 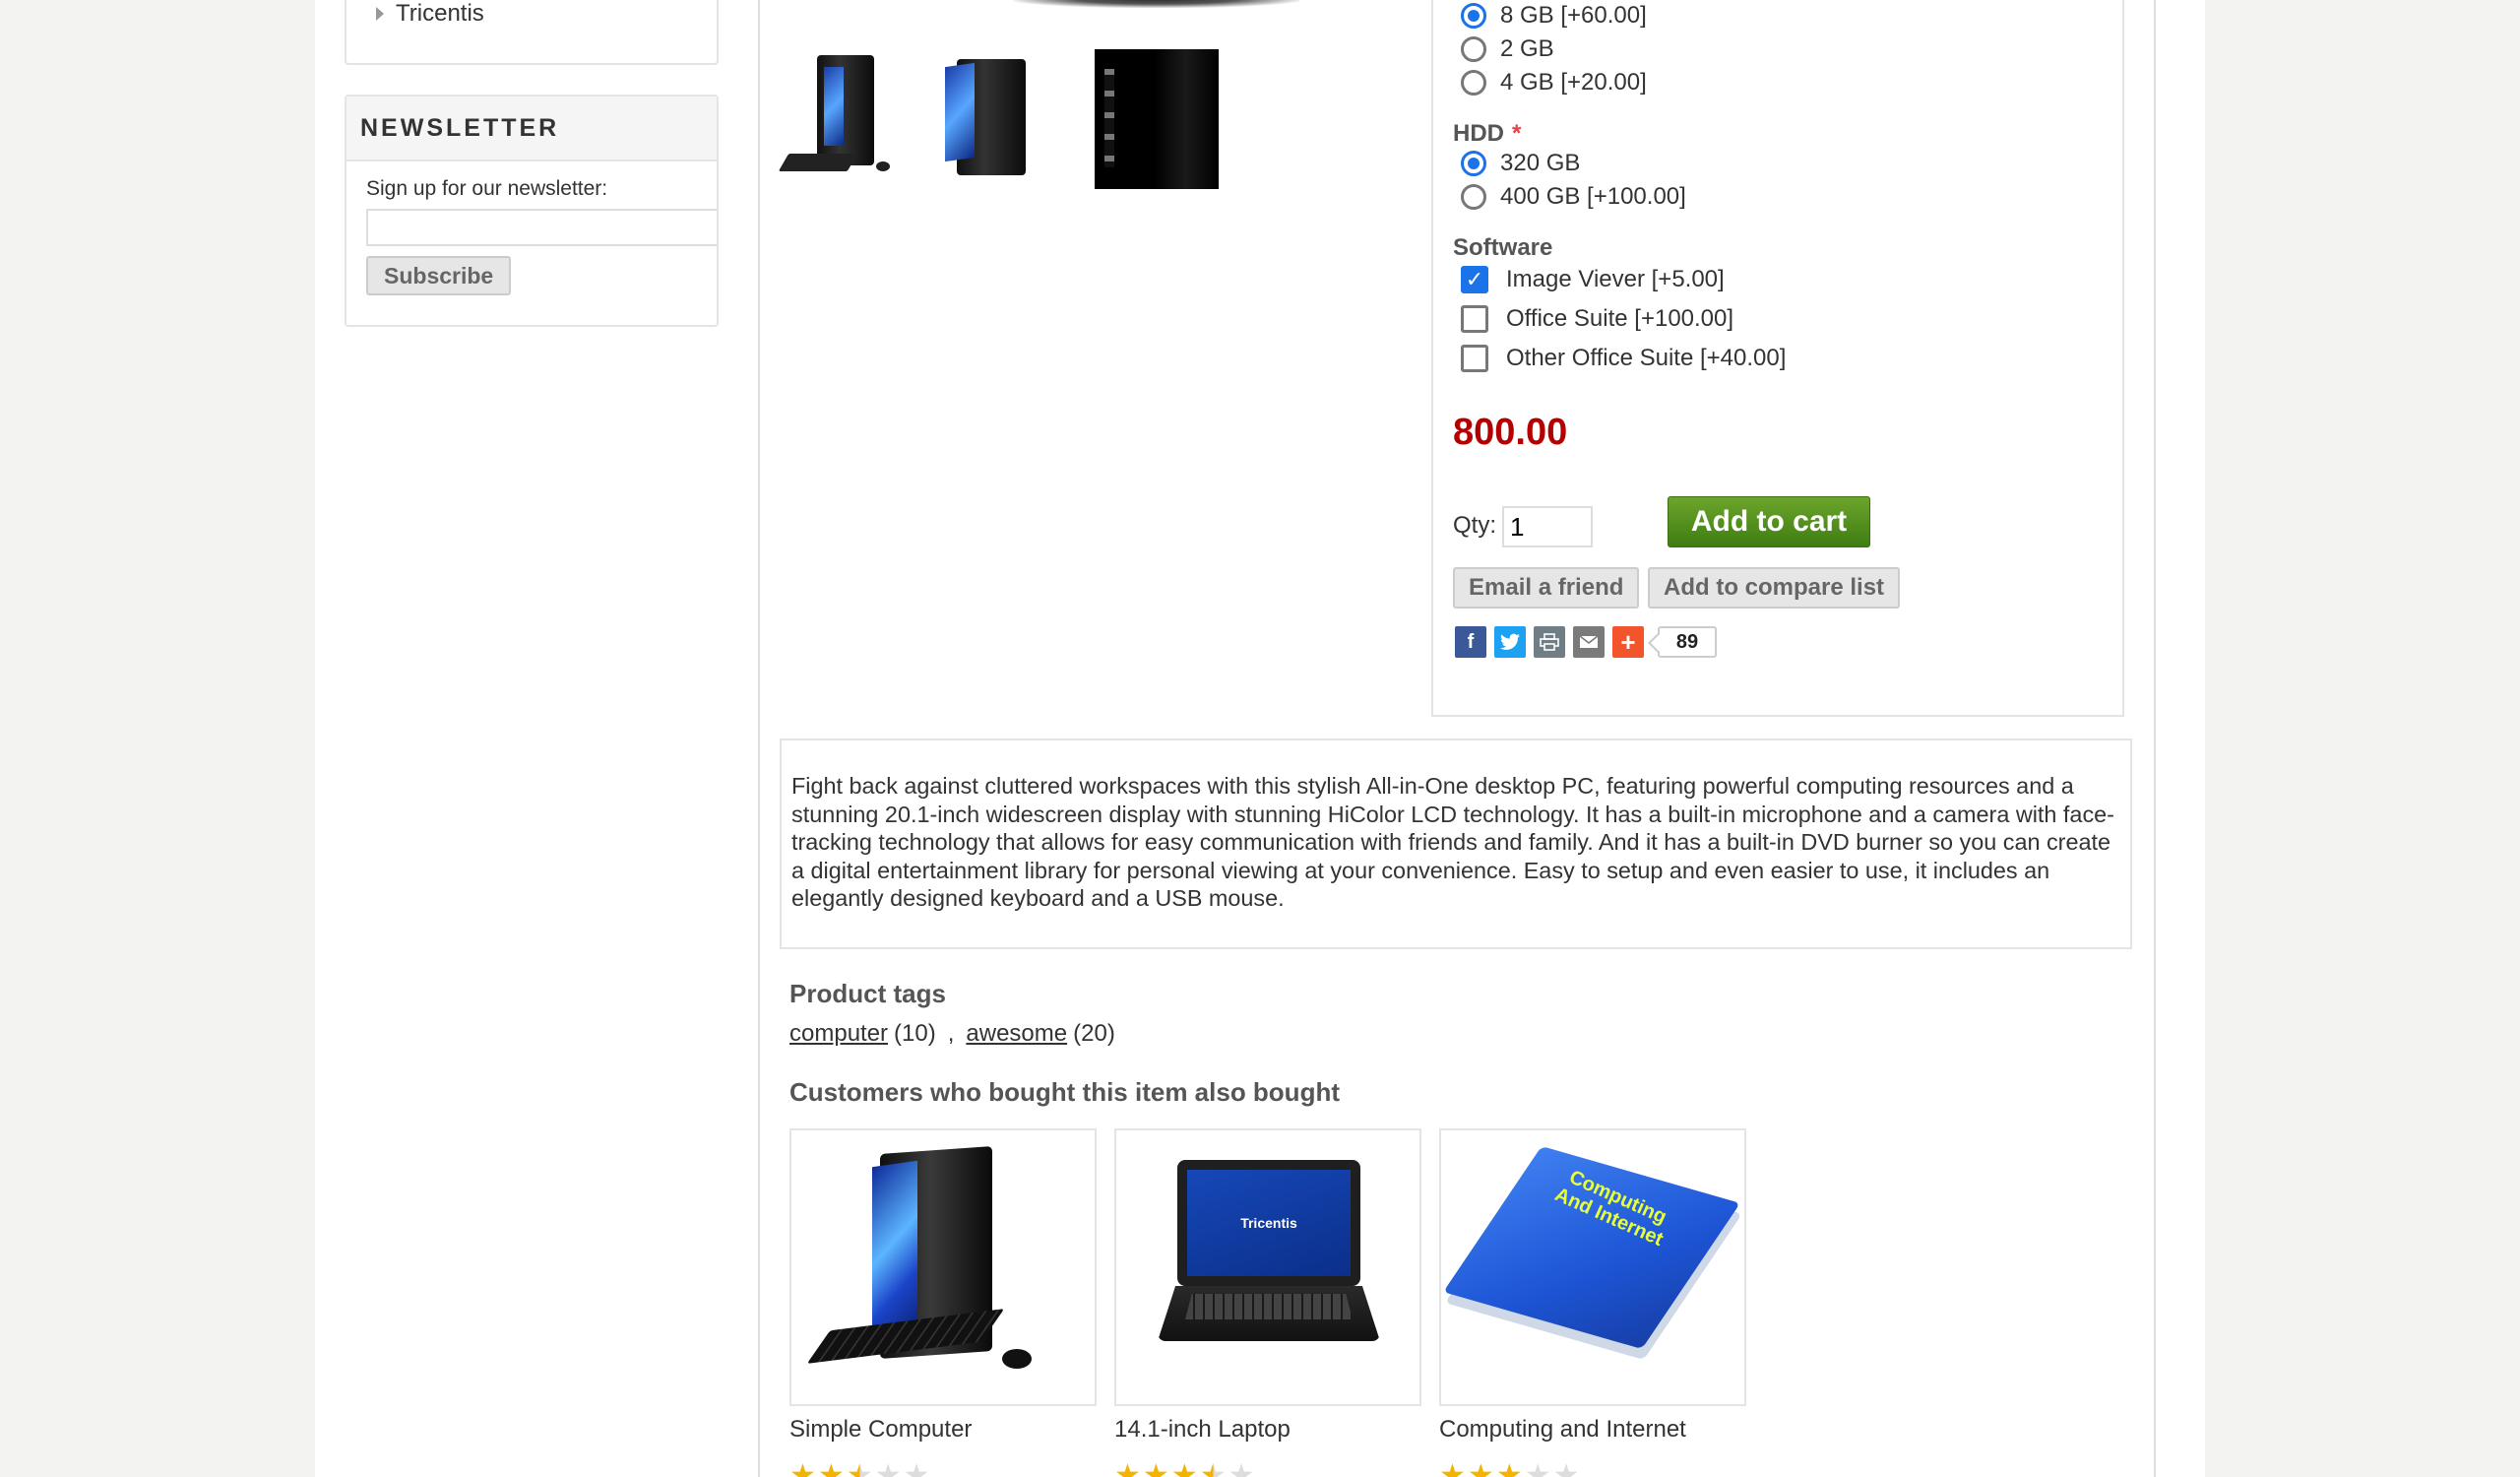 I want to click on option-label: 2 GB, so click(x=1527, y=49).